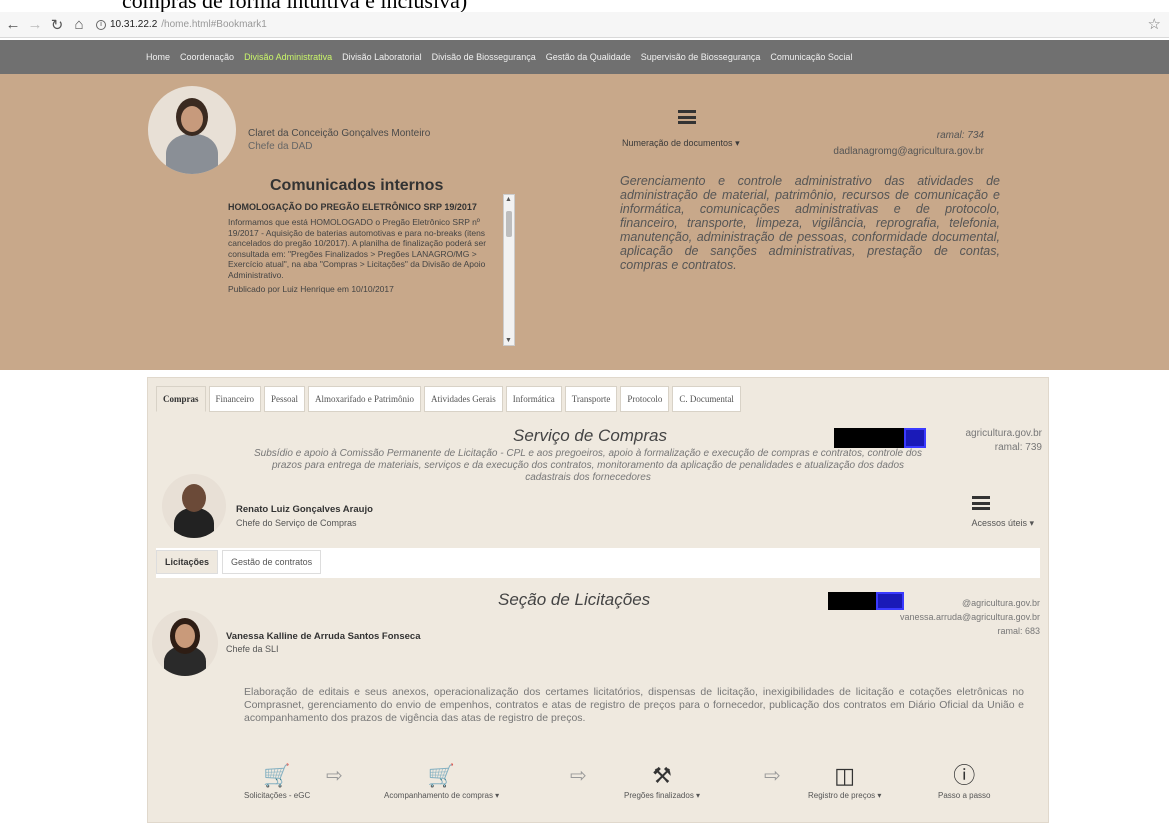 This screenshot has width=1169, height=823. Describe the element at coordinates (364, 399) in the screenshot. I see `tab-almoxarifado: Almoxarifado e Patrimônio` at that location.